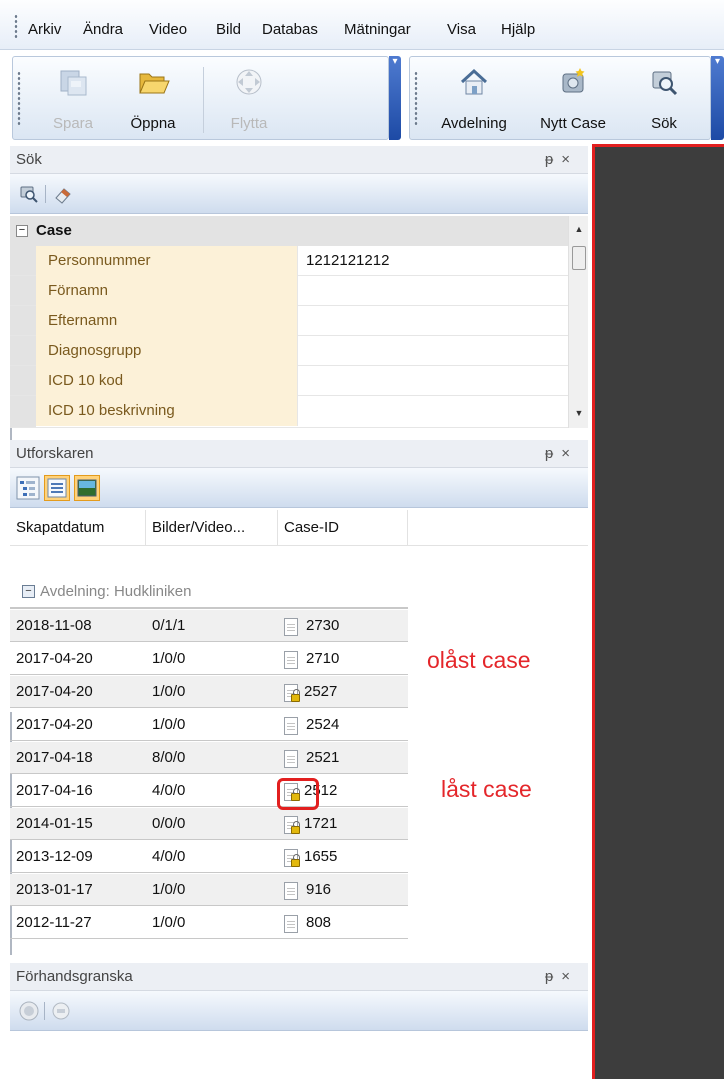 Image resolution: width=724 pixels, height=1079 pixels. I want to click on eraser-icon, so click(63, 194).